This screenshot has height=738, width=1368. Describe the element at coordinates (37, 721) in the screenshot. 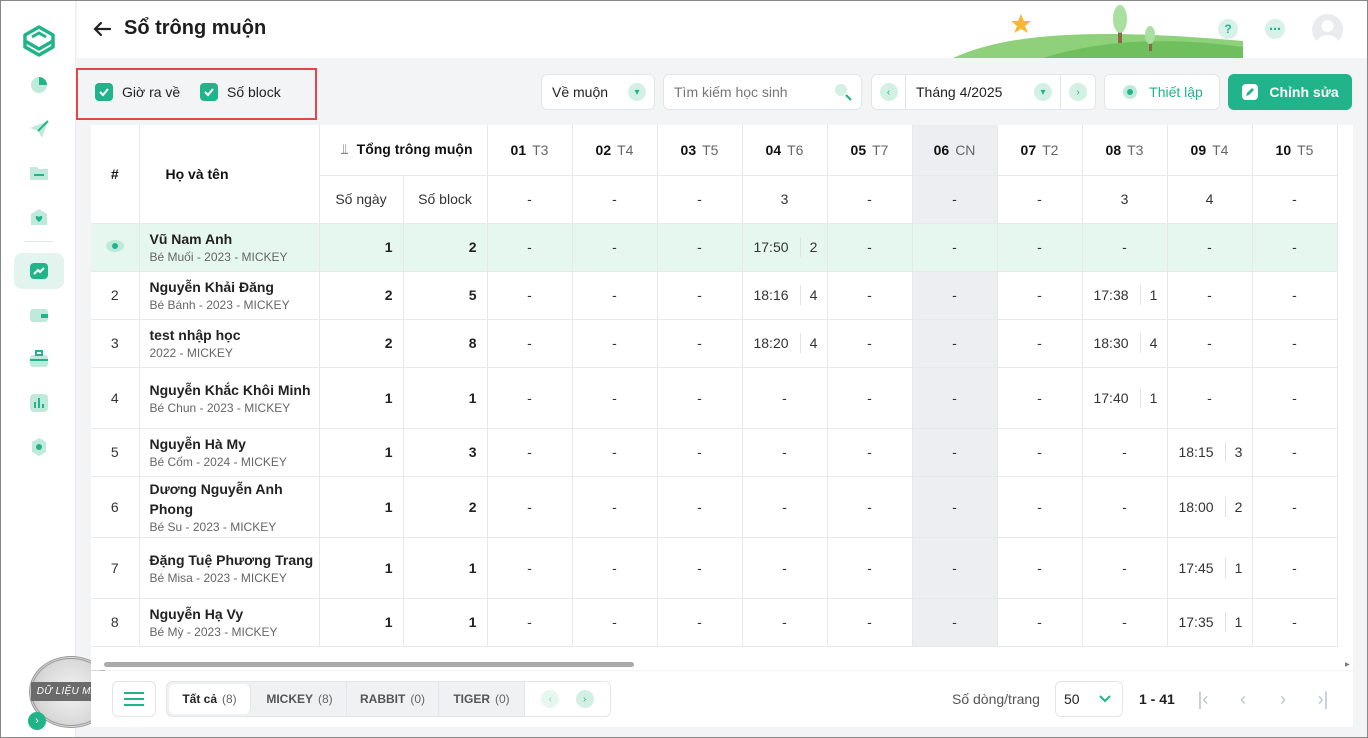

I see `expand-sidebar-button: ›` at that location.